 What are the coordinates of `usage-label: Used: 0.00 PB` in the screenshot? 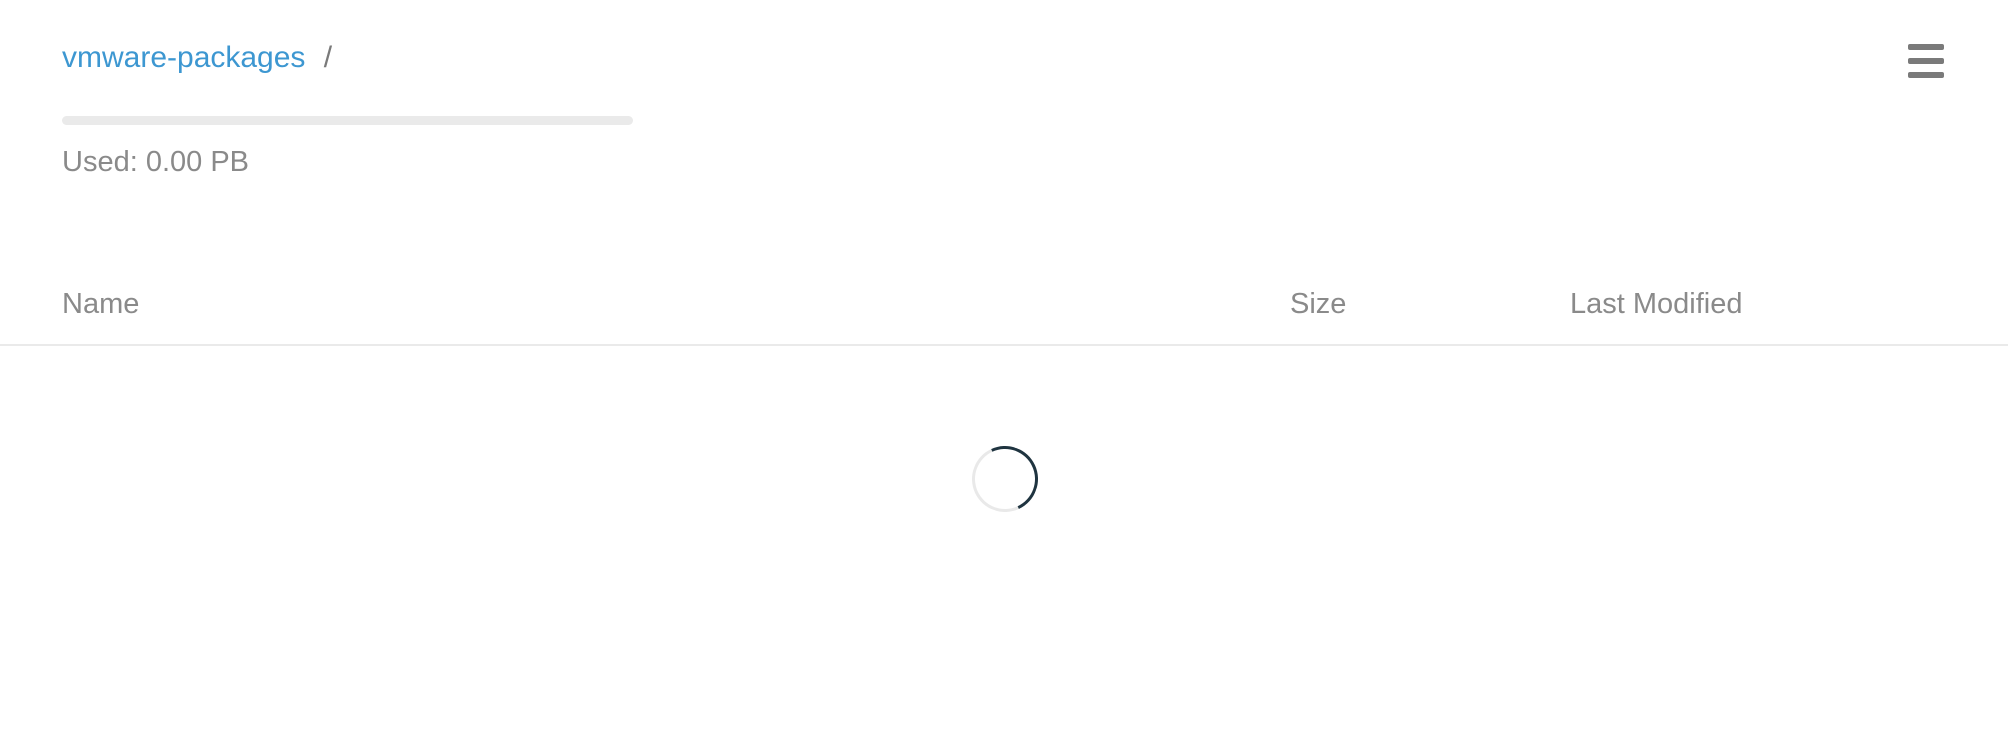 It's located at (155, 162).